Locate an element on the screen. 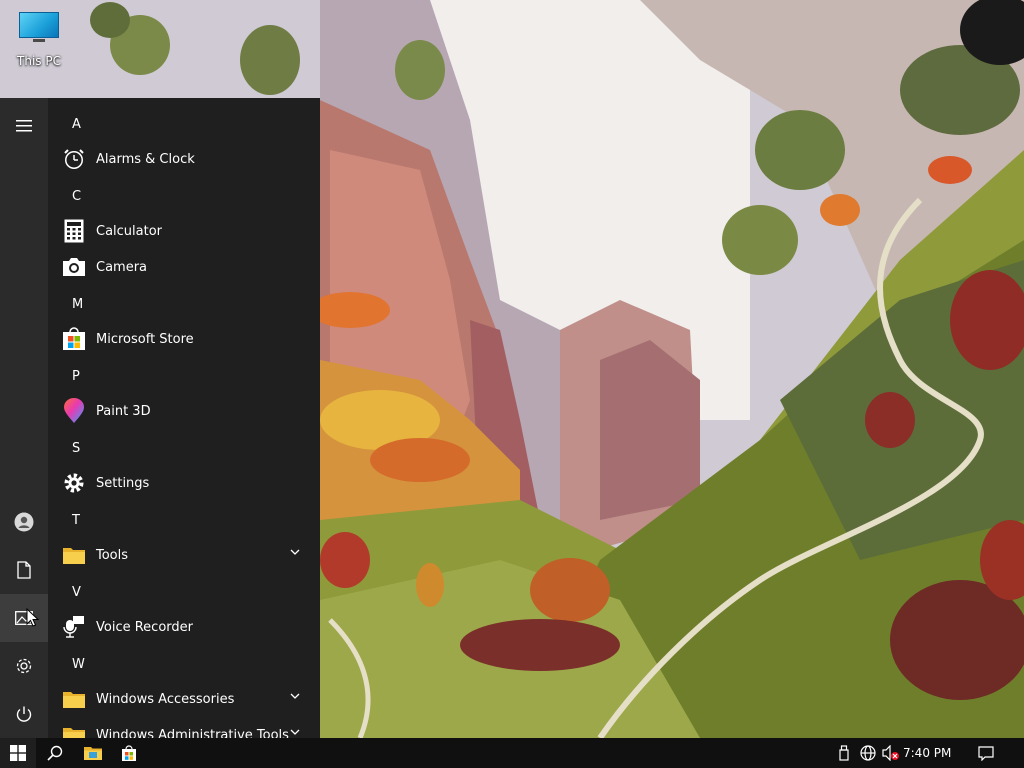 The width and height of the screenshot is (1024, 768). this-pc-icon is located at coordinates (39, 27).